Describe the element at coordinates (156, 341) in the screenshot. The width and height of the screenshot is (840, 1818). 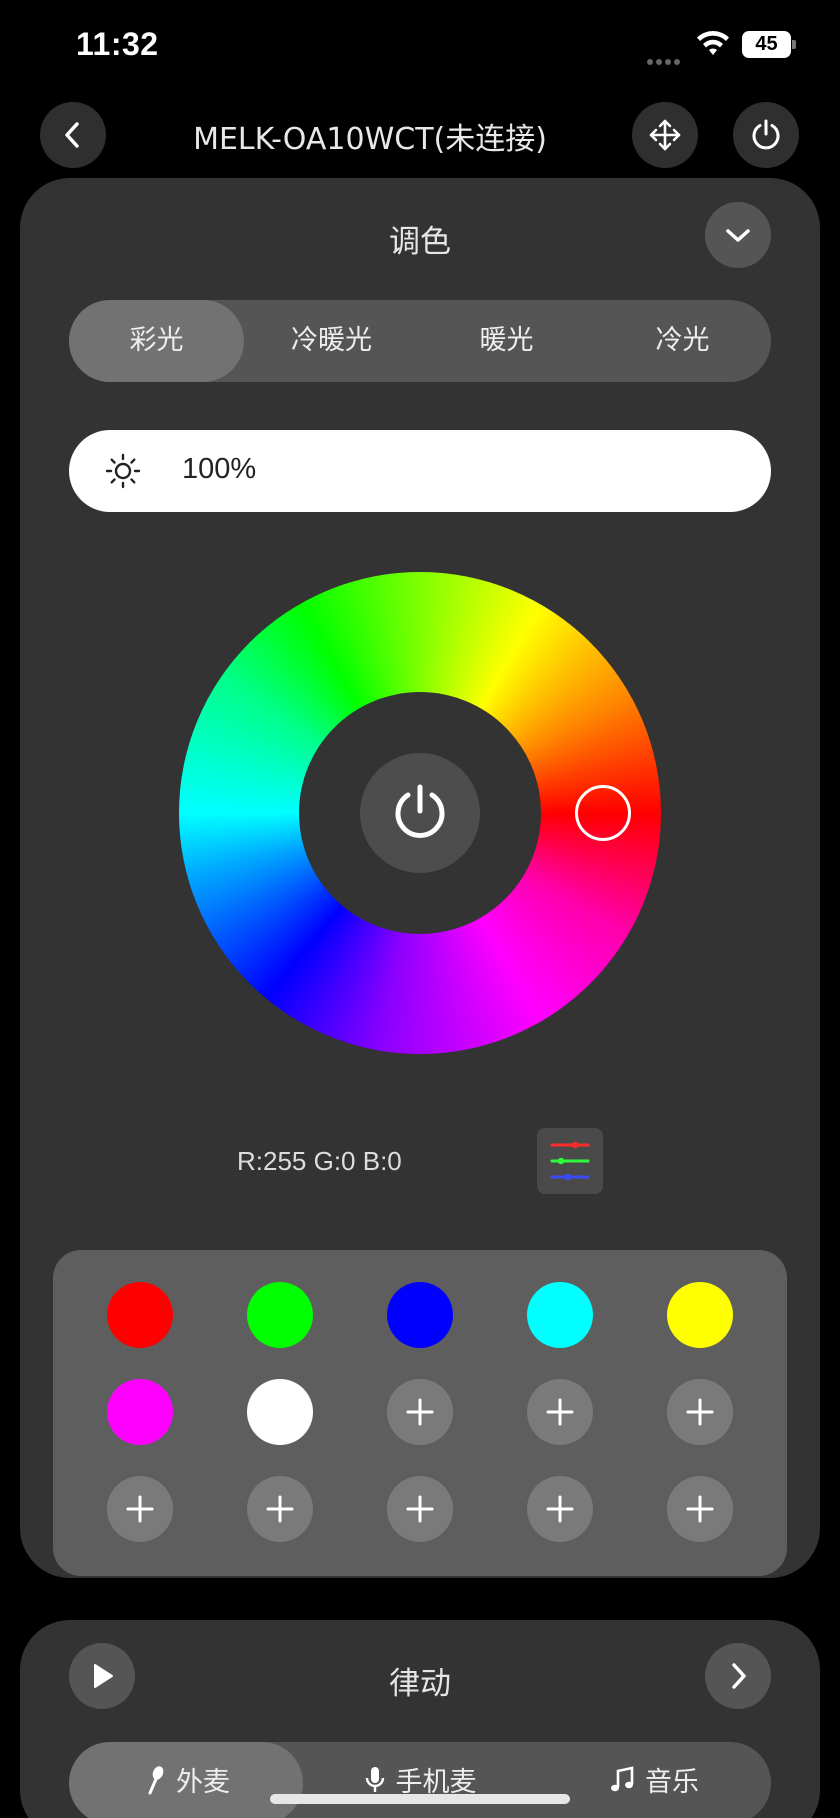
I see `tab-color-light: 彩光` at that location.